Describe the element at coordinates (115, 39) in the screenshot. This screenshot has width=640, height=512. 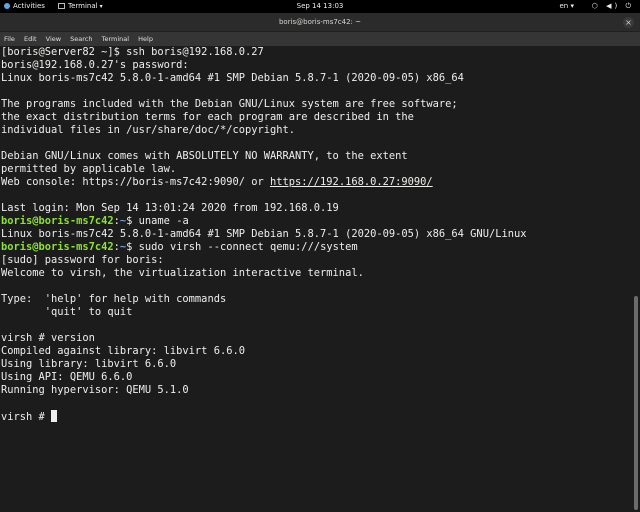
I see `menu-terminal: Terminal` at that location.